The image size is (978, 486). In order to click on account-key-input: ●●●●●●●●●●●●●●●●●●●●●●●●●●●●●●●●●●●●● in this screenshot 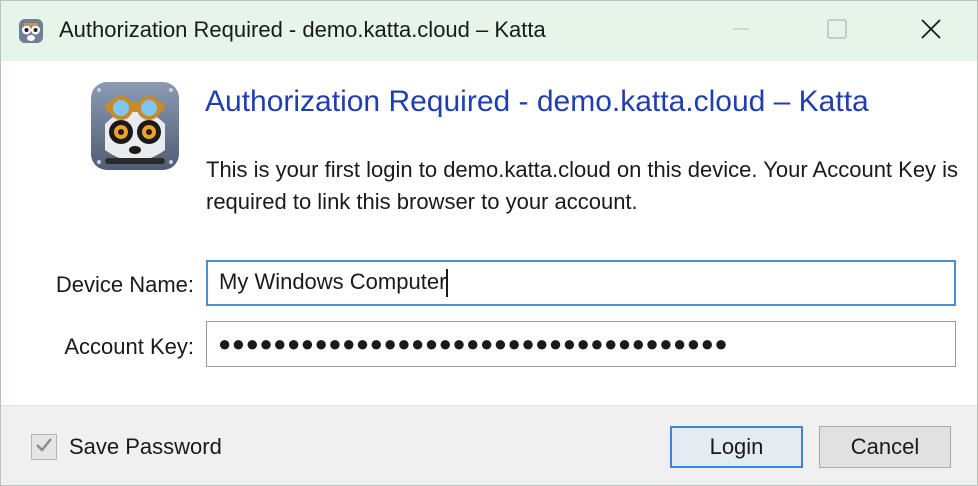, I will do `click(581, 344)`.